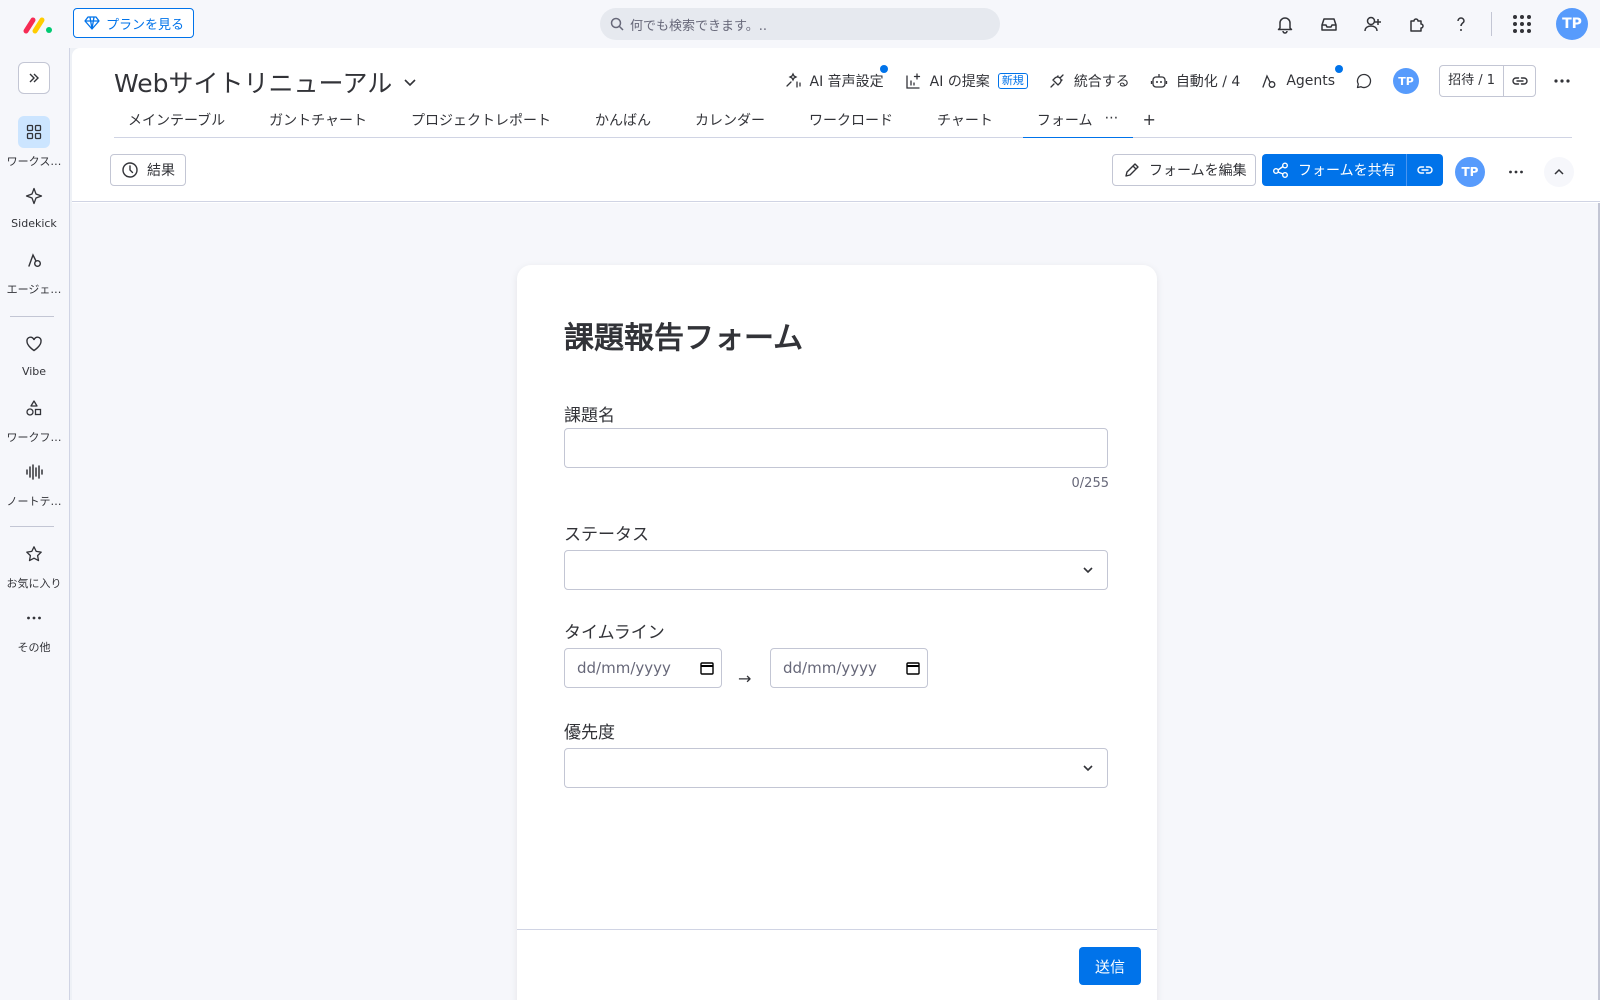 Image resolution: width=1600 pixels, height=1000 pixels. Describe the element at coordinates (730, 122) in the screenshot. I see `tab-calendar: カレンダー` at that location.